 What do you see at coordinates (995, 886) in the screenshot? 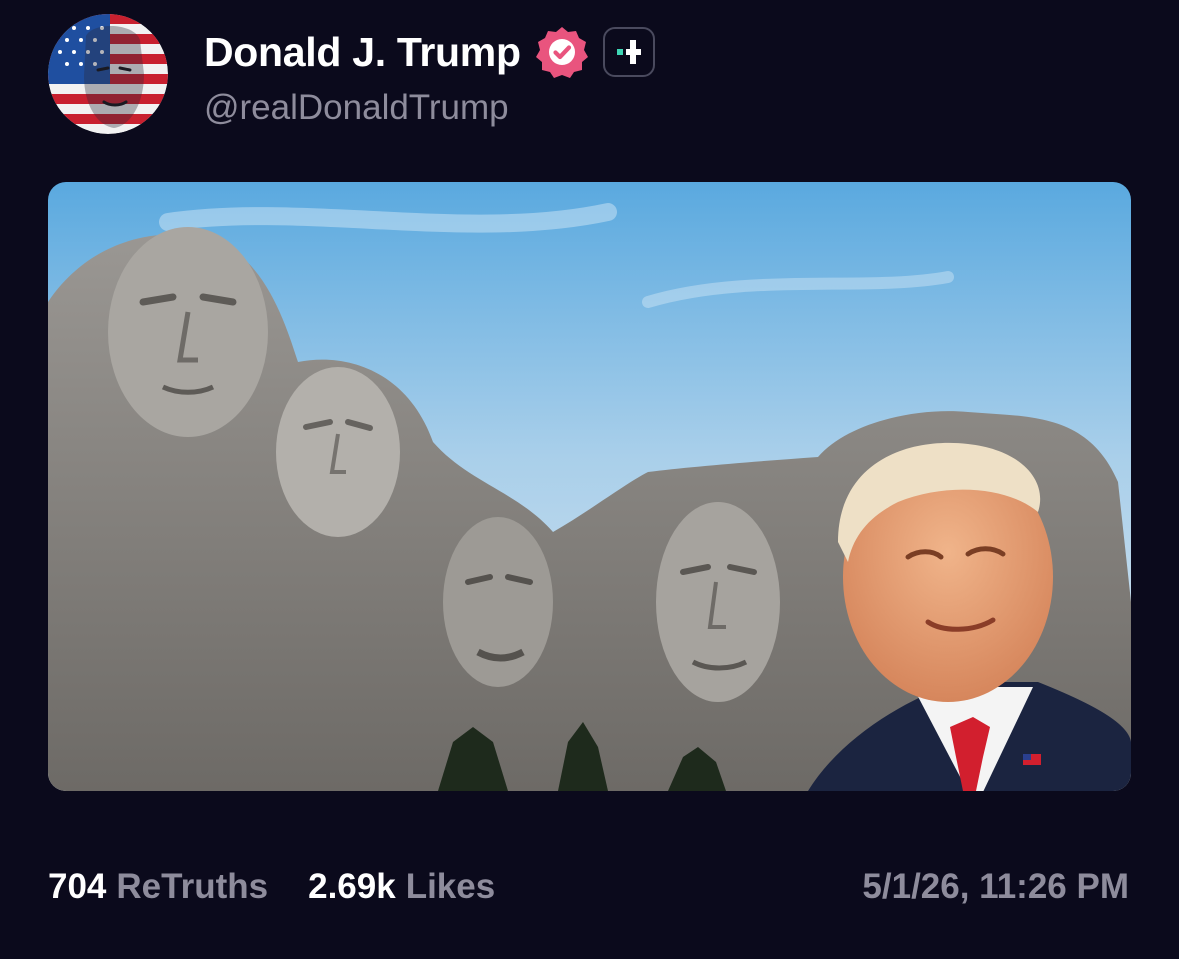
I see `post-timestamp: 5/1/26, 11:26 PM` at bounding box center [995, 886].